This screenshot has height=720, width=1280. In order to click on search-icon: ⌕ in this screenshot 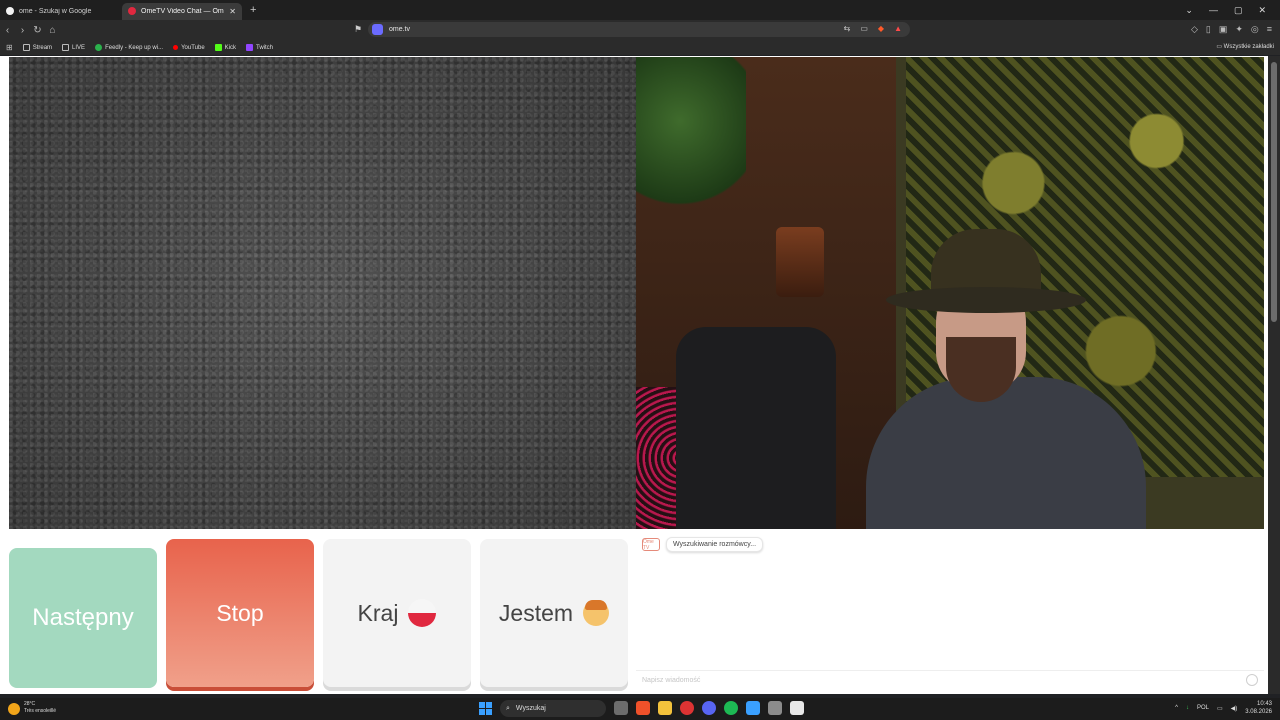, I will do `click(508, 708)`.